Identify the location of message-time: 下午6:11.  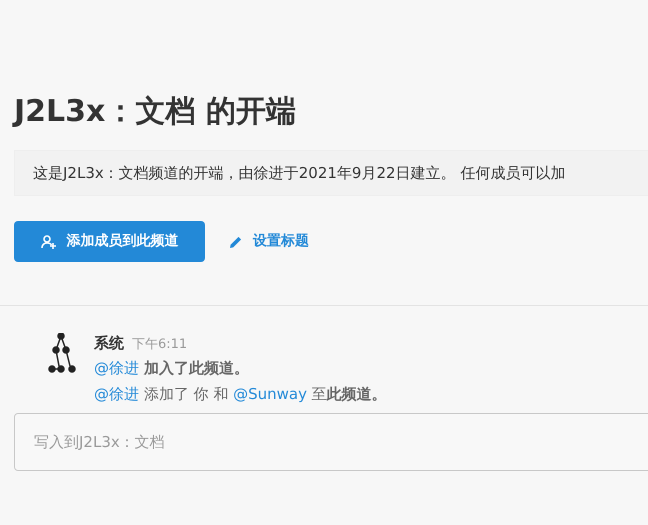
(160, 345).